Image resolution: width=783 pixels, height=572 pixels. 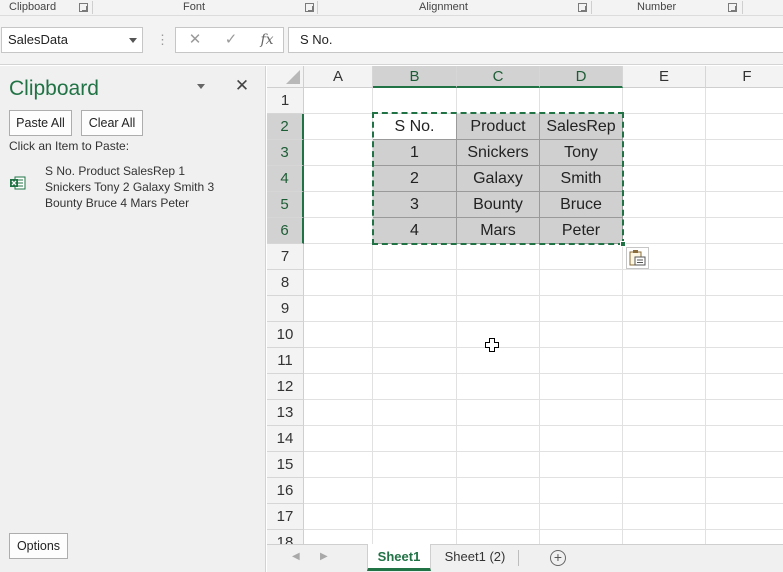 What do you see at coordinates (338, 77) in the screenshot?
I see `column-header: A` at bounding box center [338, 77].